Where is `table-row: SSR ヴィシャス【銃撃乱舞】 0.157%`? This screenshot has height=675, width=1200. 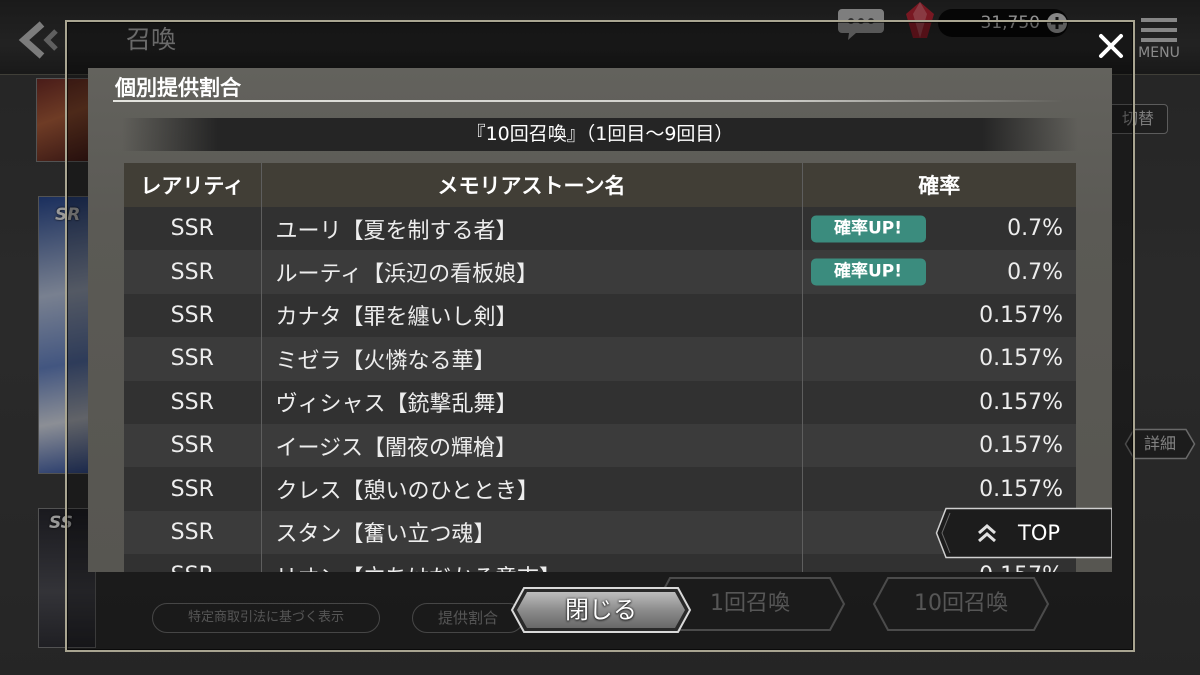 table-row: SSR ヴィシャス【銃撃乱舞】 0.157% is located at coordinates (600, 402).